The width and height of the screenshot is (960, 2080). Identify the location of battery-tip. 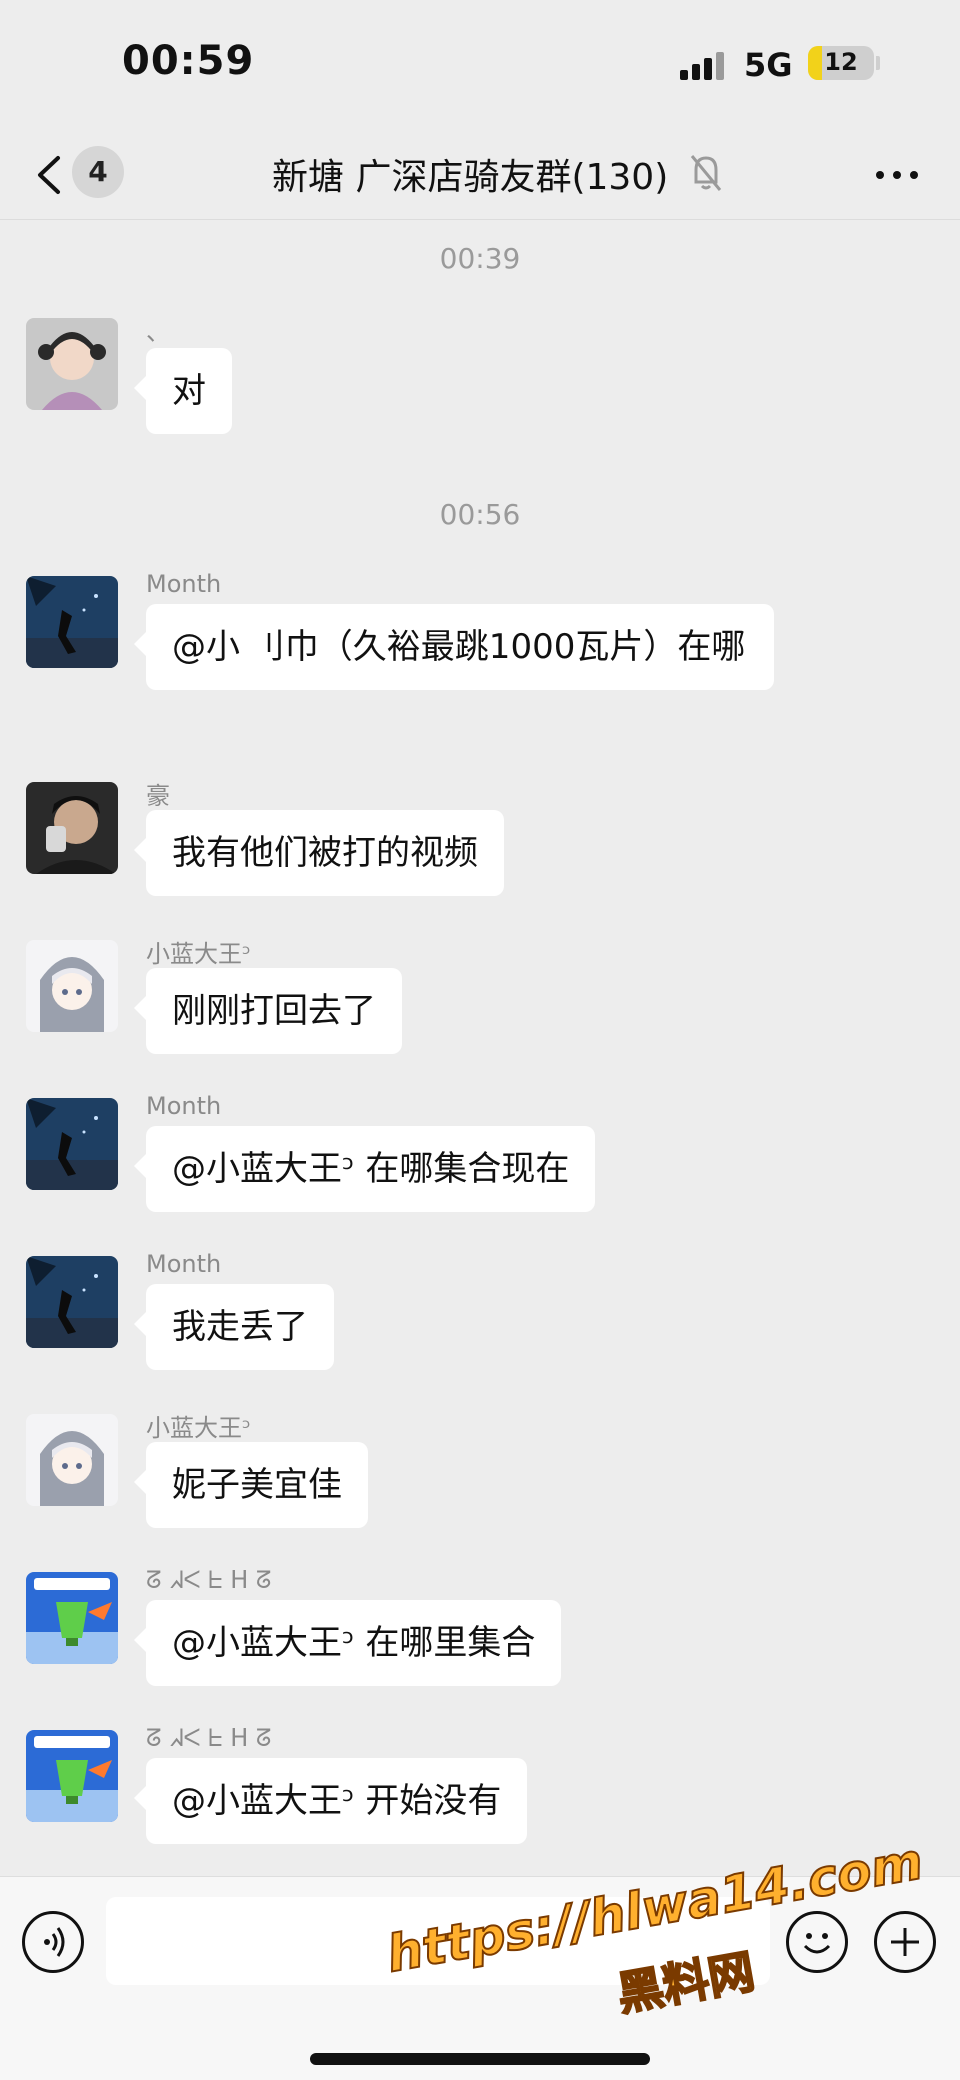
(878, 63).